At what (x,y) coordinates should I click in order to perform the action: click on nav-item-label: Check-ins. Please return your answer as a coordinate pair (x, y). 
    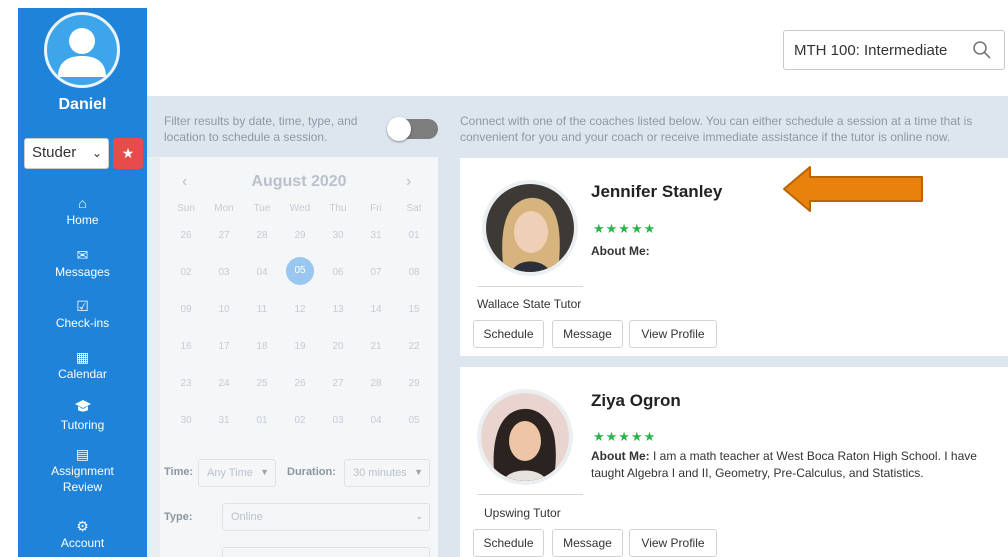
    Looking at the image, I should click on (82, 323).